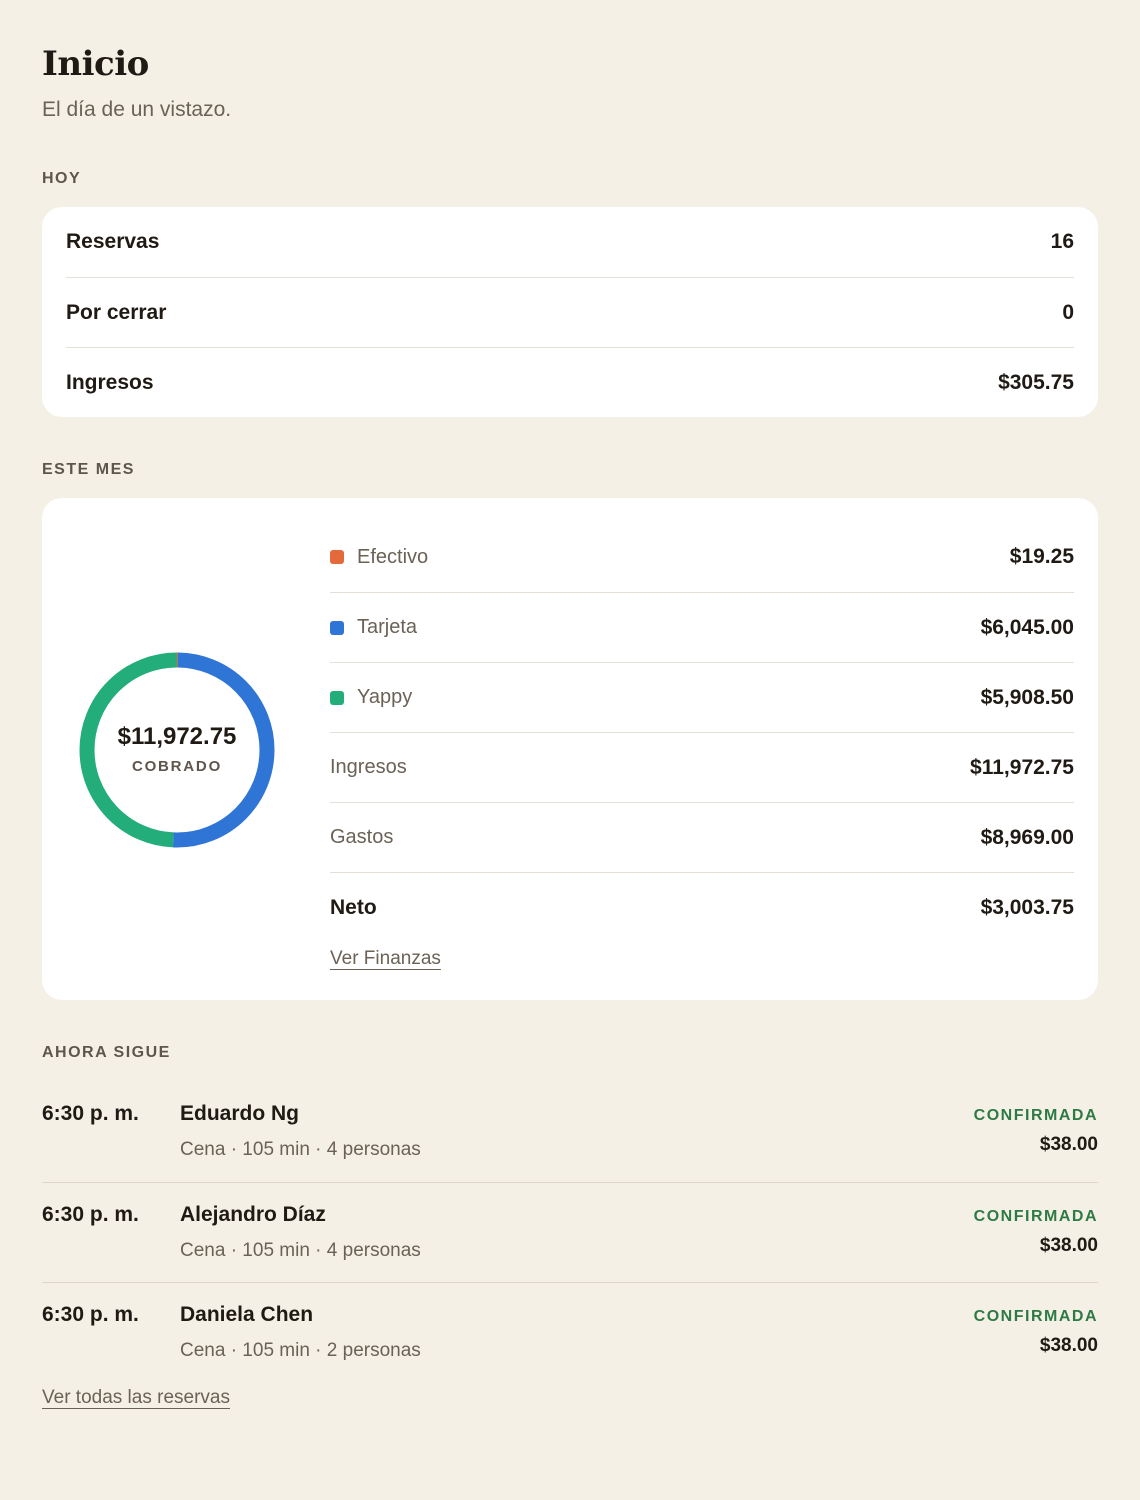 The height and width of the screenshot is (1500, 1140). I want to click on booking-guest-name: Daniela Chen, so click(247, 1314).